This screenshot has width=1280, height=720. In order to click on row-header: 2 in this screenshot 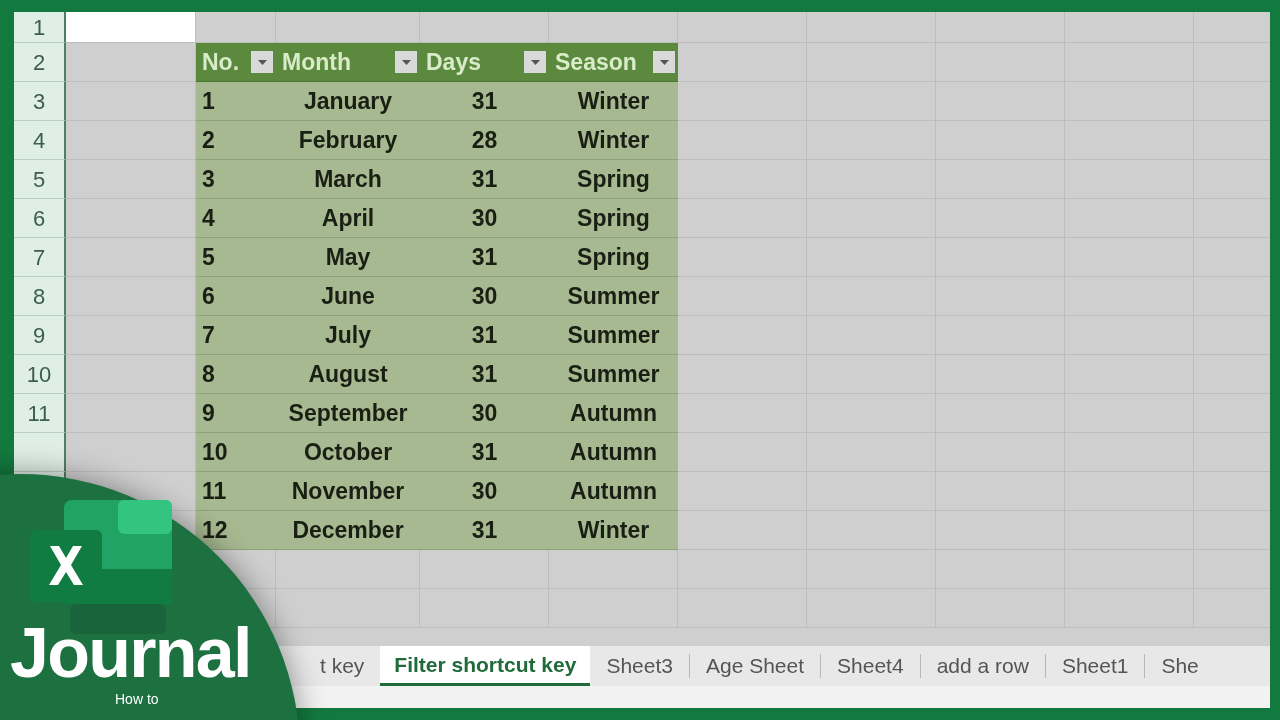, I will do `click(40, 62)`.